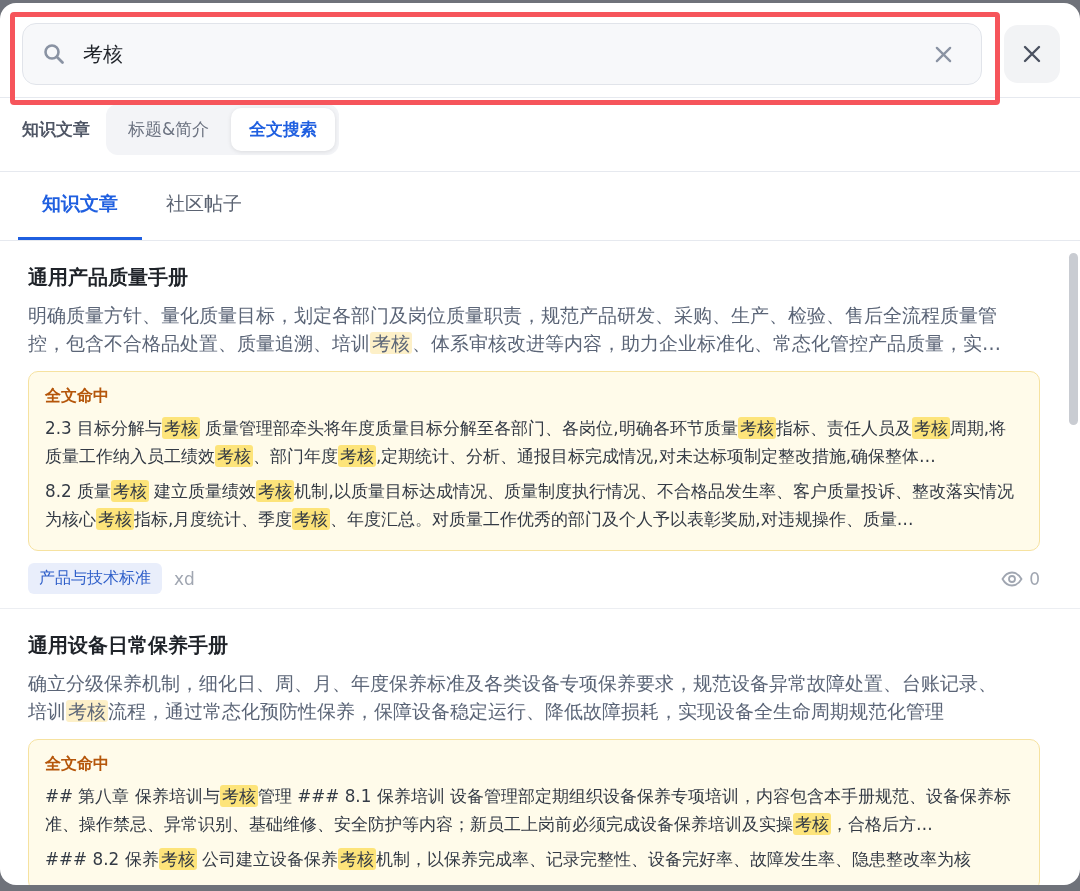 Image resolution: width=1080 pixels, height=891 pixels. I want to click on article-title: 通用产品质量手册, so click(534, 277).